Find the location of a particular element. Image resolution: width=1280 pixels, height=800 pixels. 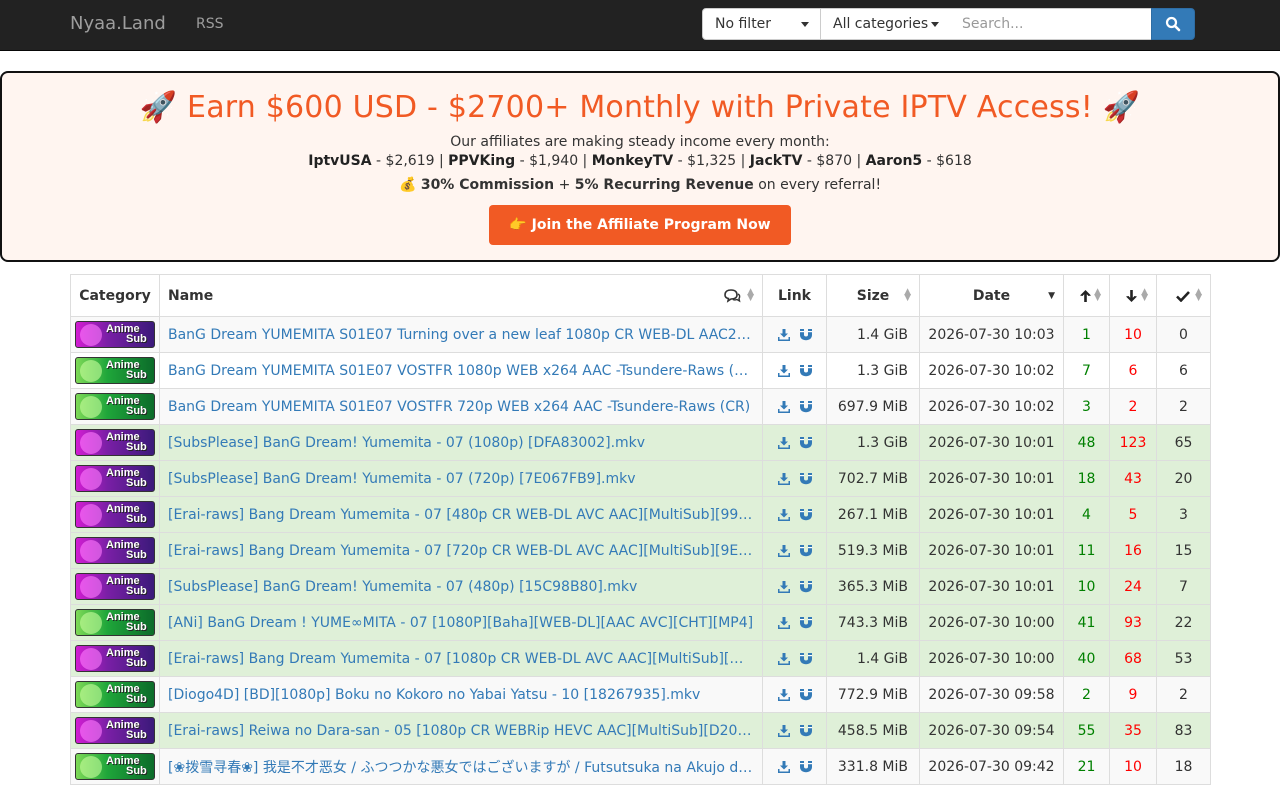

brand-link: Nyaa.Land is located at coordinates (118, 23).